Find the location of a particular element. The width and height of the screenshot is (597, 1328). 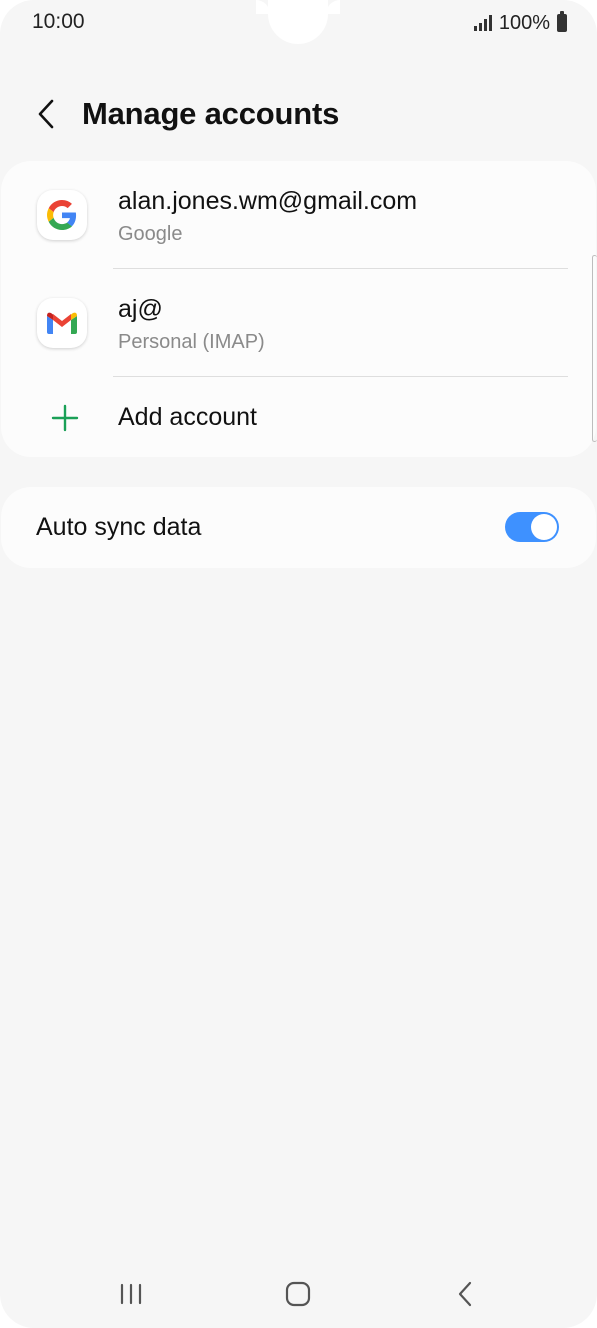

battery-icon is located at coordinates (562, 21).